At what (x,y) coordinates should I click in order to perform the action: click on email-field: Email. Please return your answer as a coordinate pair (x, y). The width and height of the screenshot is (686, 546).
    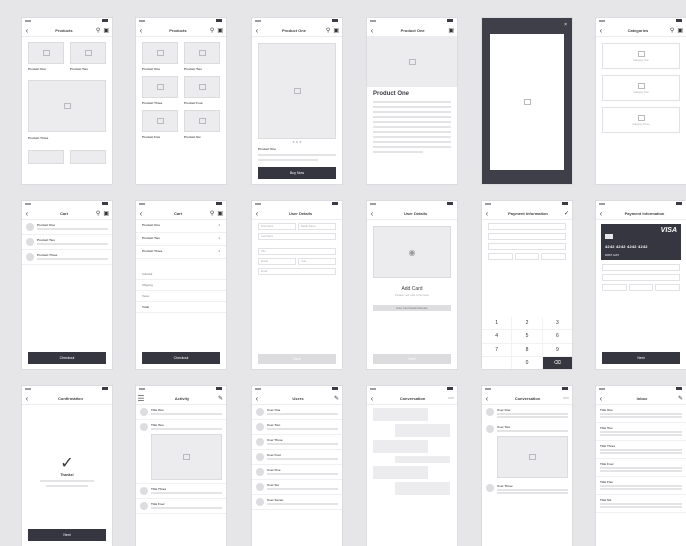
    Looking at the image, I should click on (297, 271).